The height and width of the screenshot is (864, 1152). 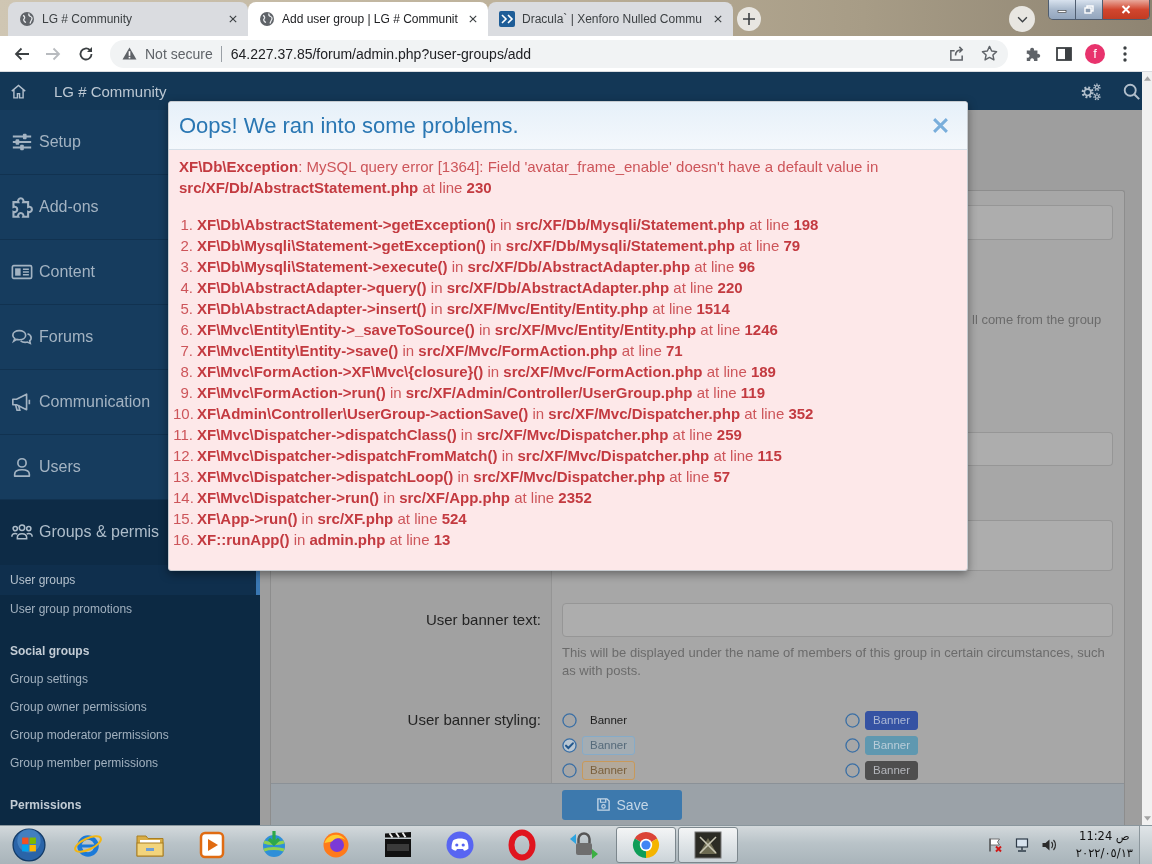 What do you see at coordinates (22, 402) in the screenshot?
I see `megaphone-icon` at bounding box center [22, 402].